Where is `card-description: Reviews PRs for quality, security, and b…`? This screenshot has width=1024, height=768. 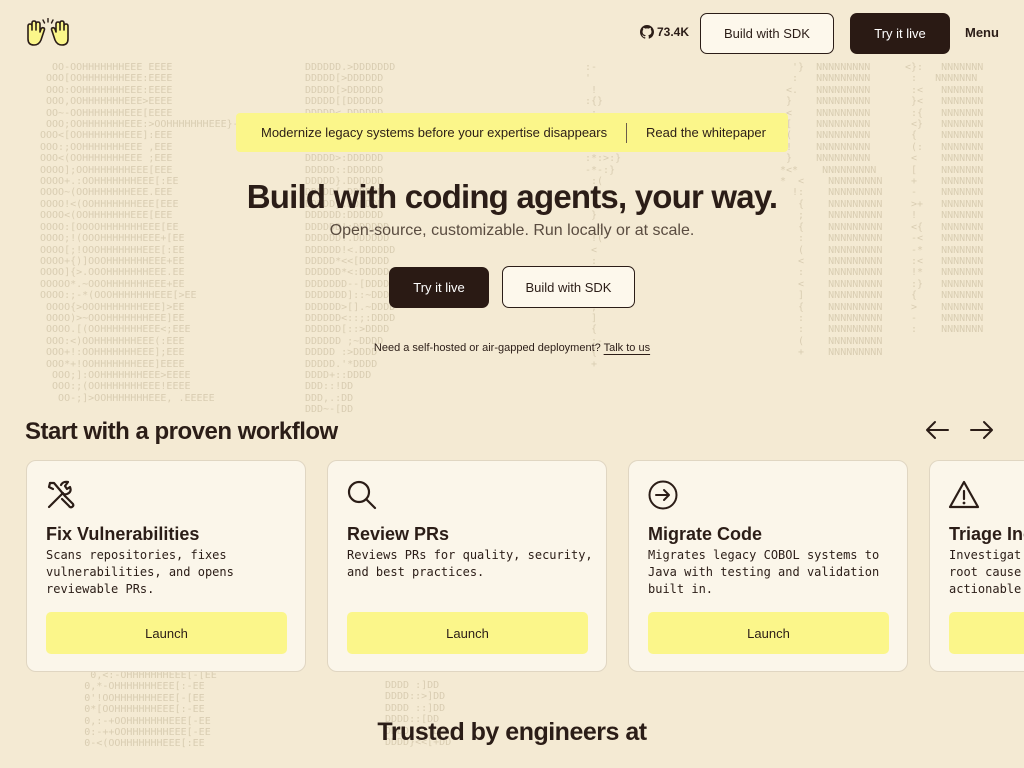
card-description: Reviews PRs for quality, security, and b… is located at coordinates (470, 563).